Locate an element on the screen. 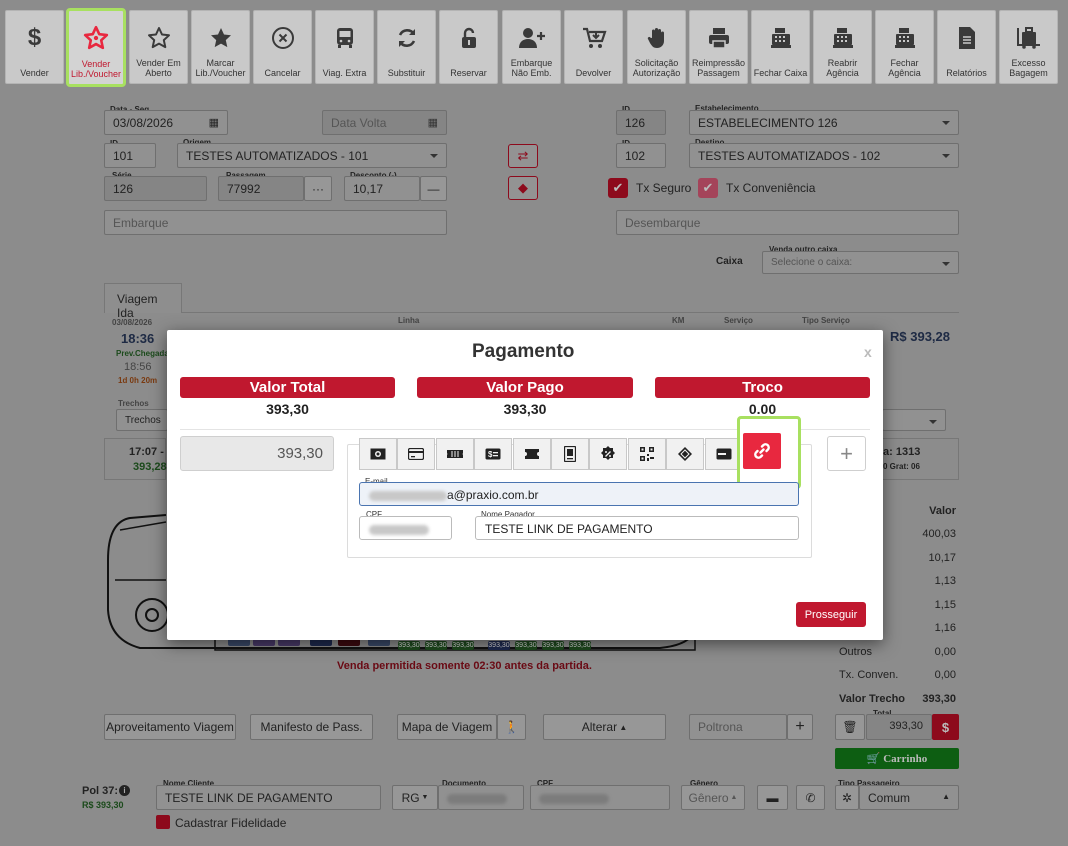  aproveitamento-button: Aproveitamento Viagem is located at coordinates (170, 727).